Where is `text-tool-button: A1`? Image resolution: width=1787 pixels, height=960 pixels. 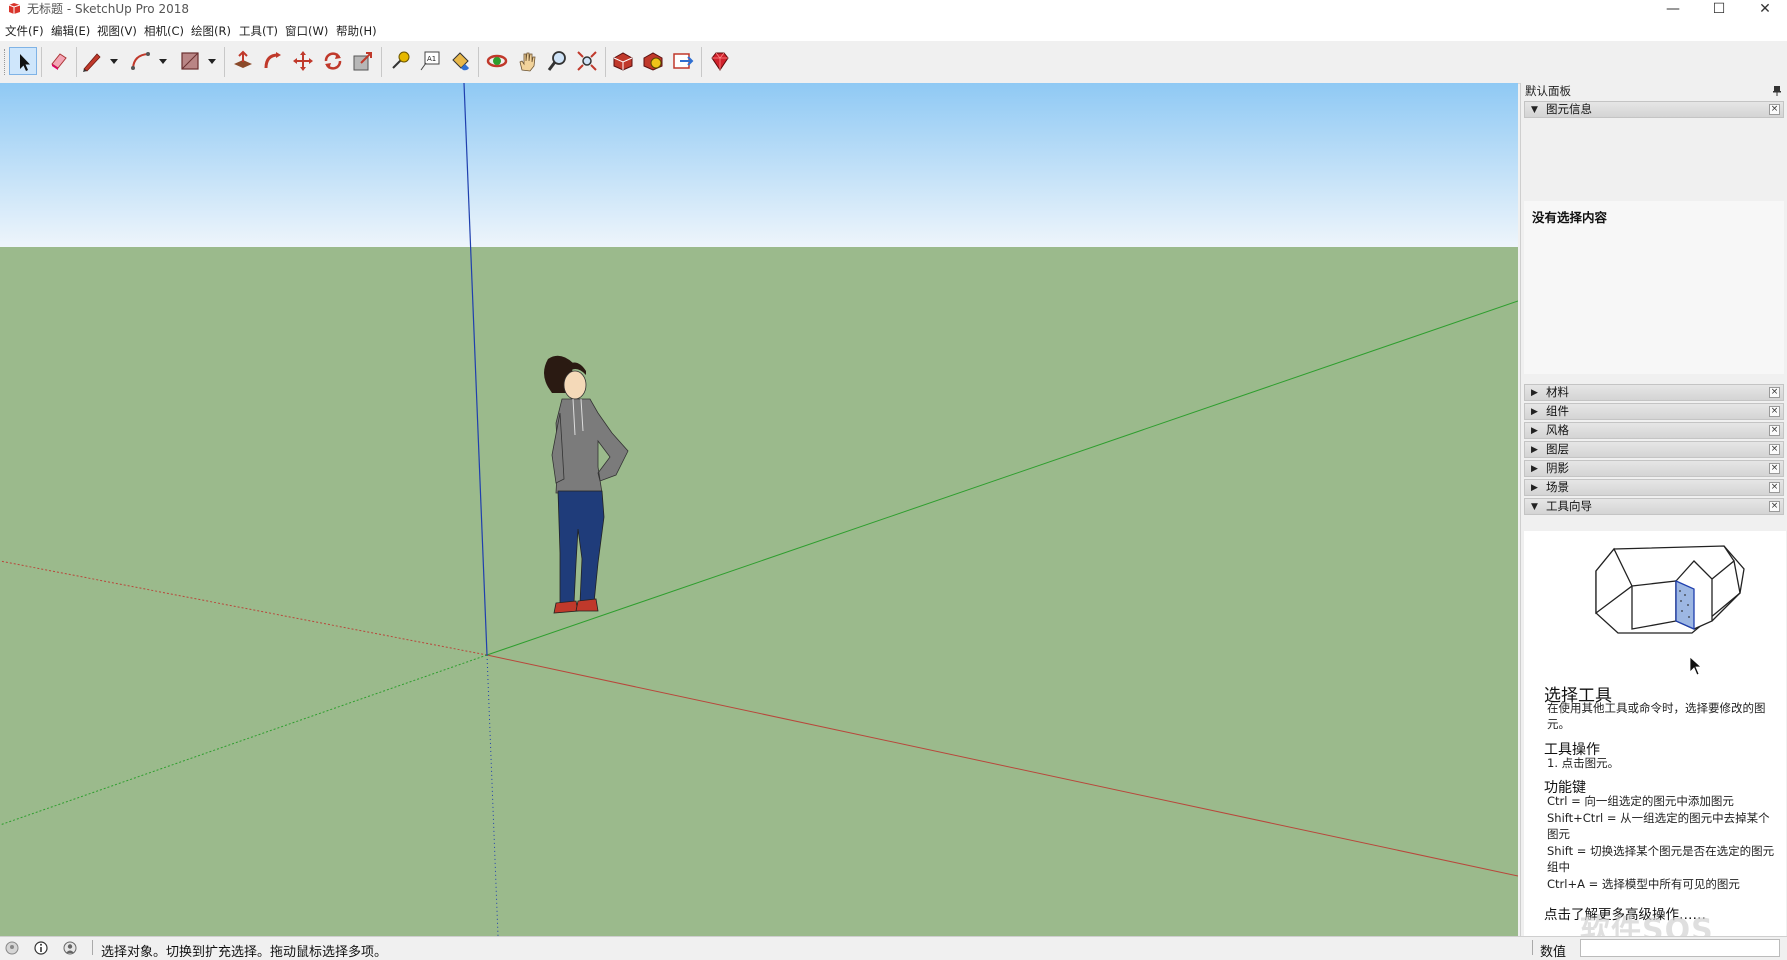 text-tool-button: A1 is located at coordinates (430, 61).